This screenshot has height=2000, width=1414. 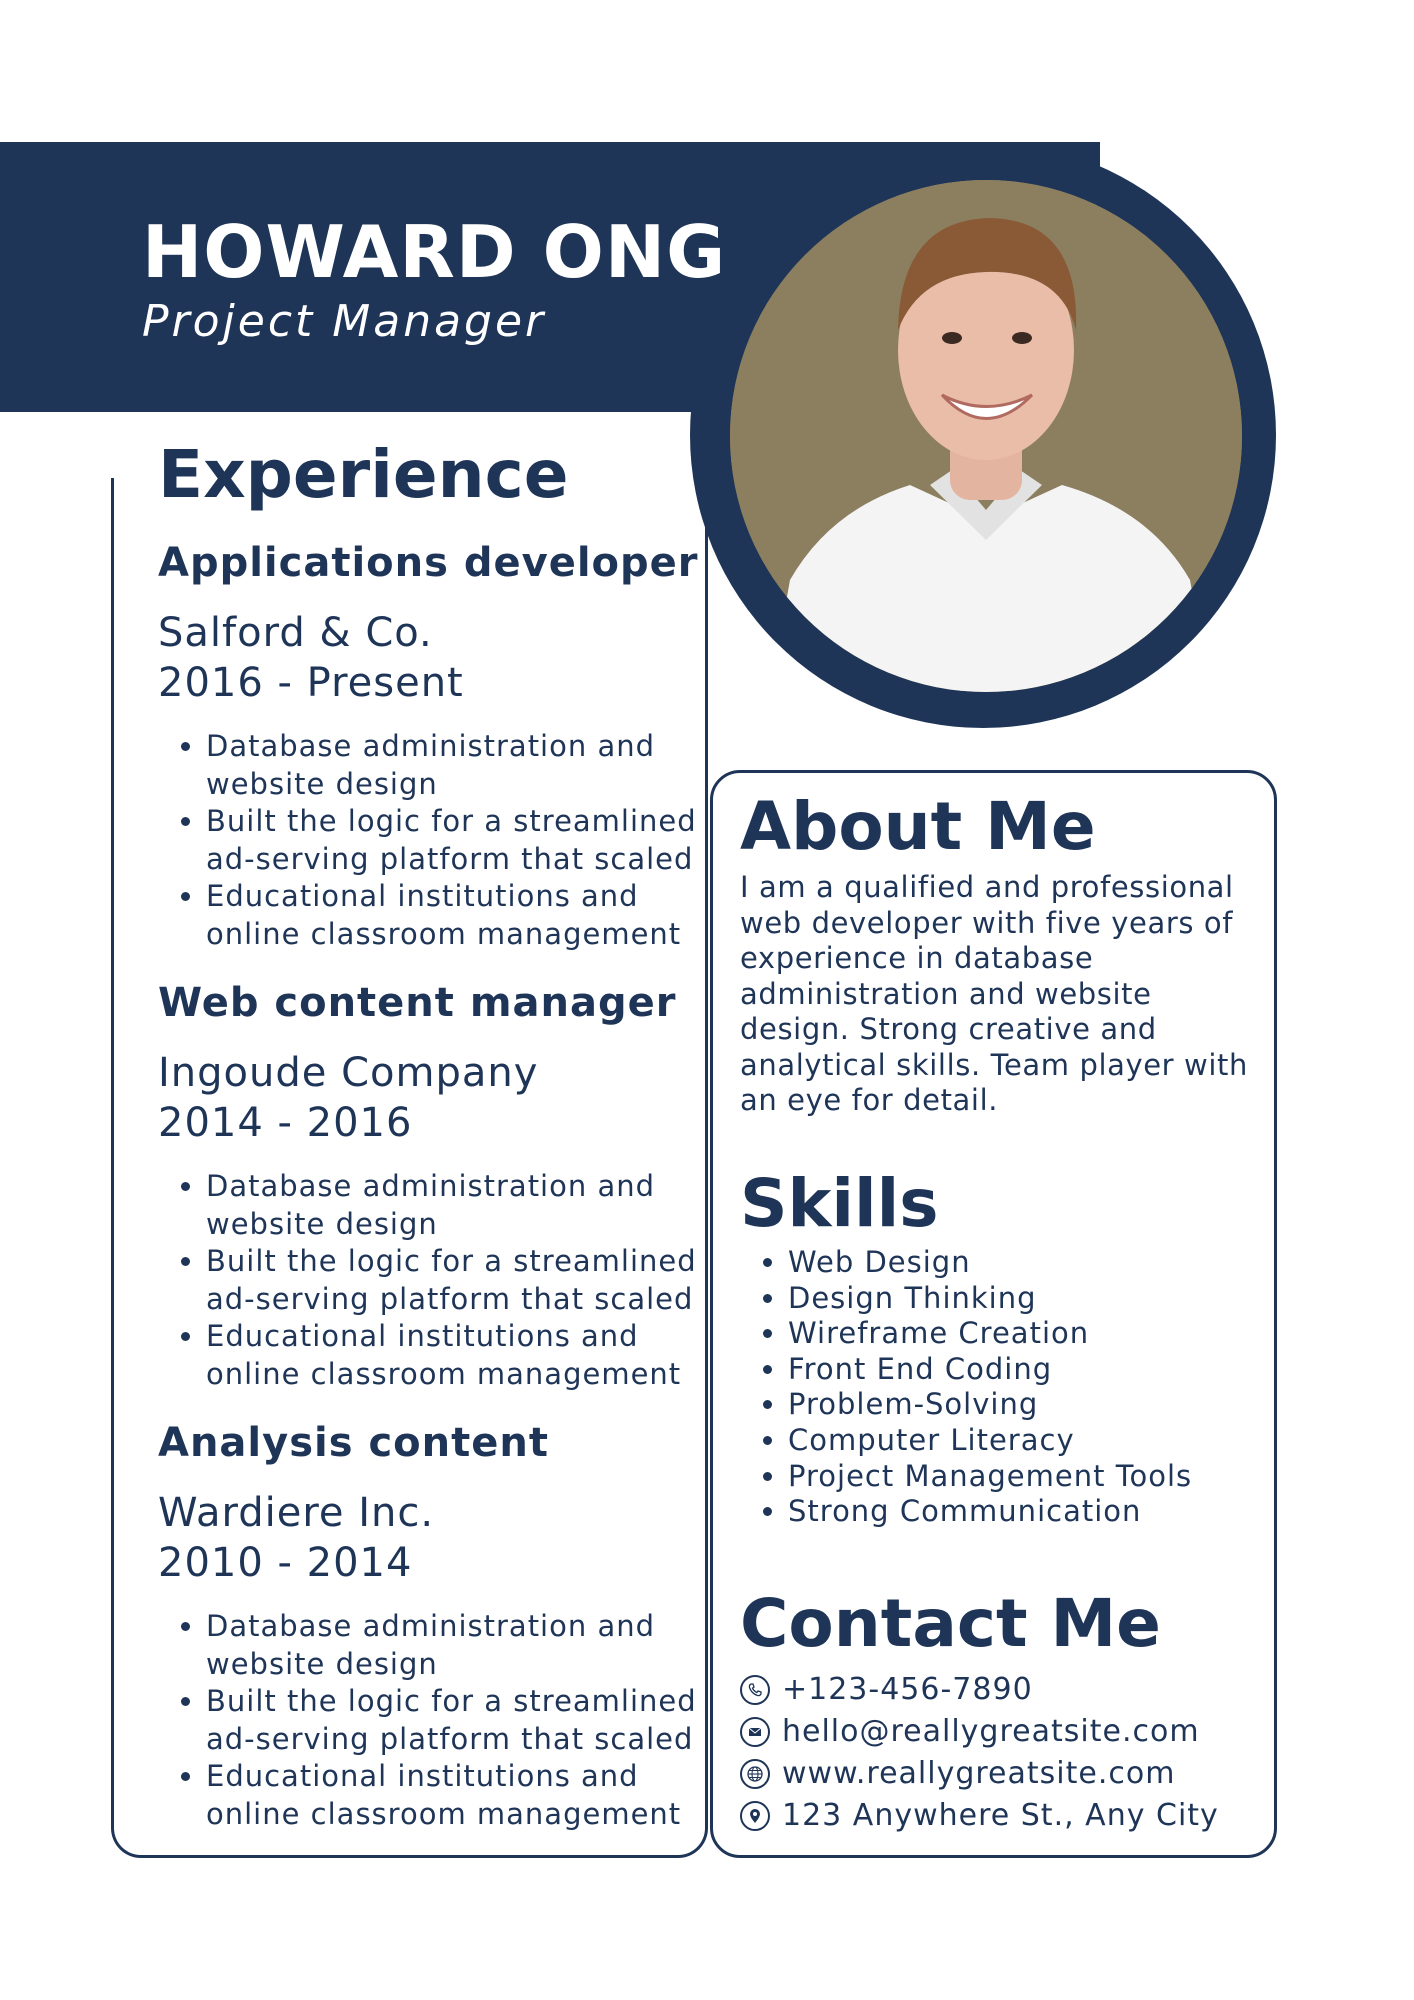 I want to click on candidate-role: Project Manager, so click(x=344, y=321).